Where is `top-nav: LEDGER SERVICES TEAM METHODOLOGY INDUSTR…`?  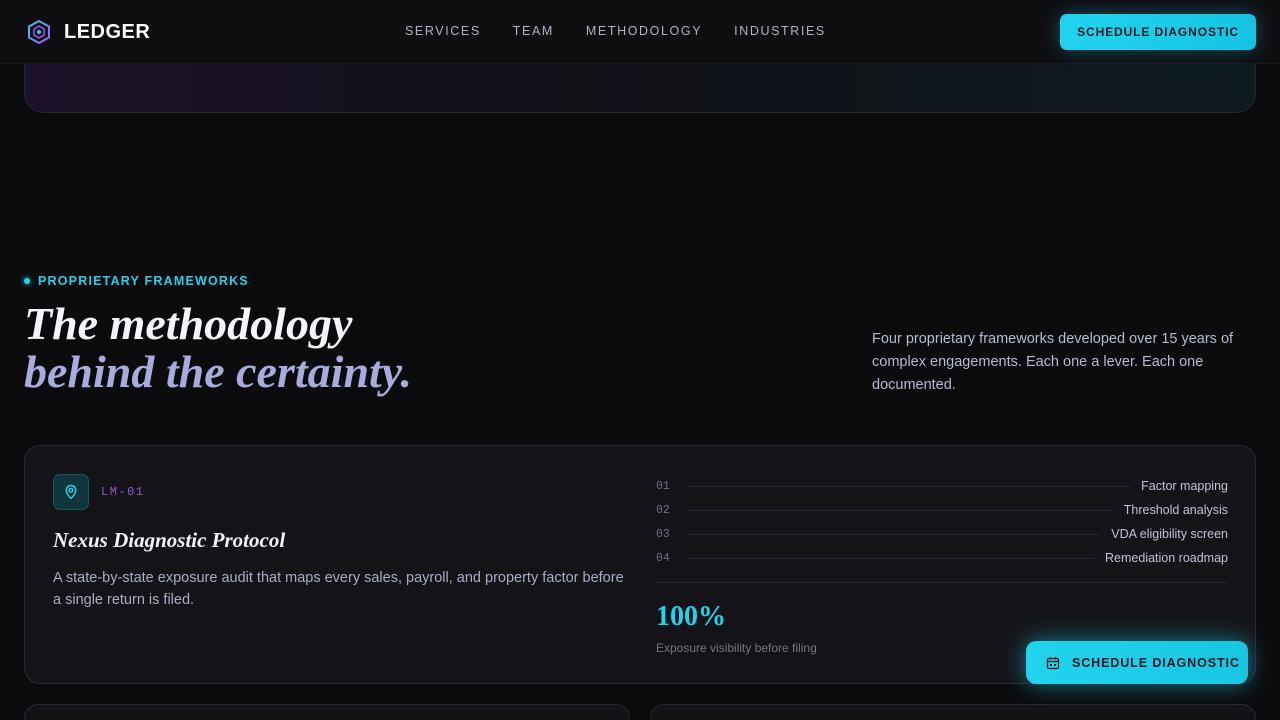 top-nav: LEDGER SERVICES TEAM METHODOLOGY INDUSTR… is located at coordinates (640, 32).